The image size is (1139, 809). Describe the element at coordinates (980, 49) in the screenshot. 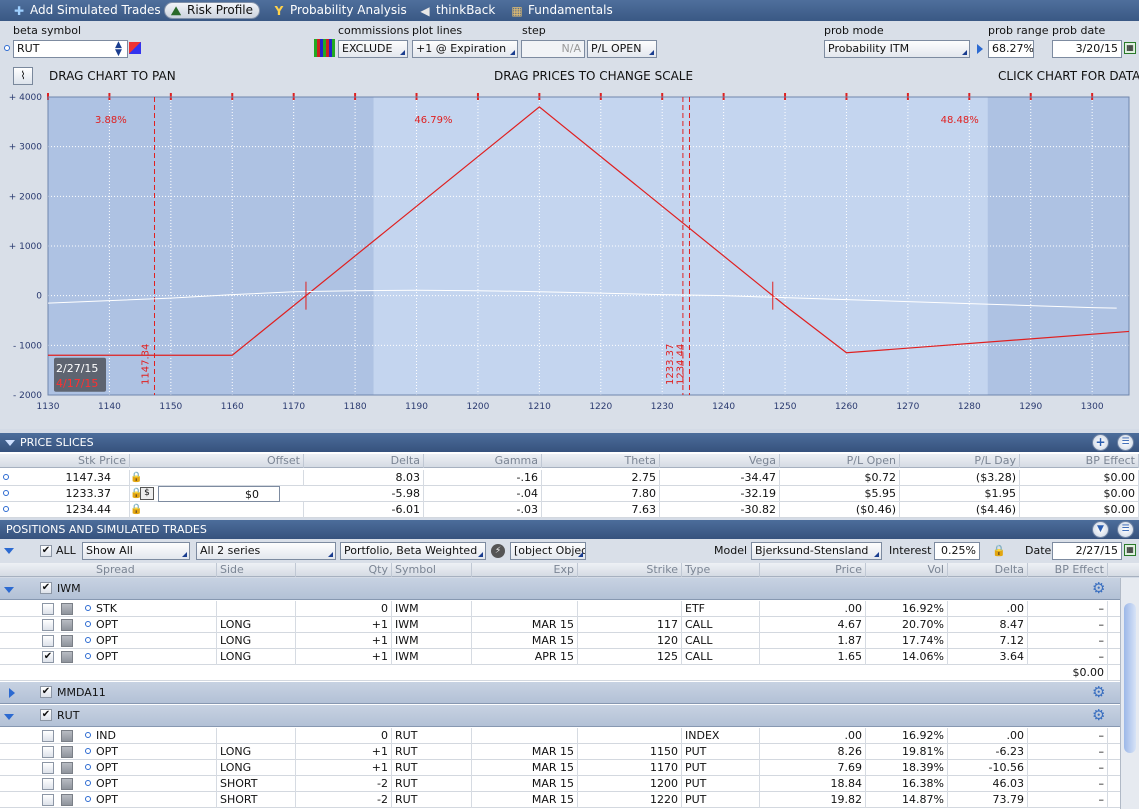

I see `play-icon` at that location.